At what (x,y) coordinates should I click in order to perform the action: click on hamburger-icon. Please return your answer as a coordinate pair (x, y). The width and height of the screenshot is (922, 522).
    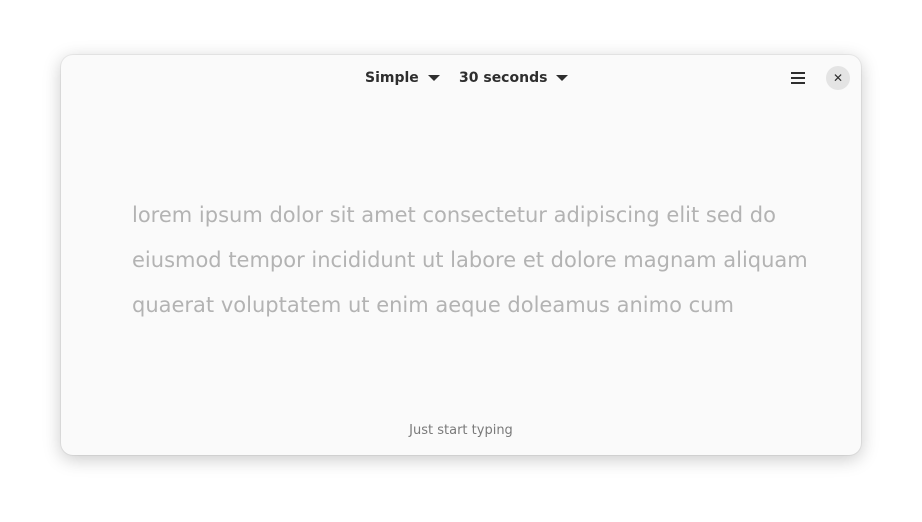
    Looking at the image, I should click on (798, 78).